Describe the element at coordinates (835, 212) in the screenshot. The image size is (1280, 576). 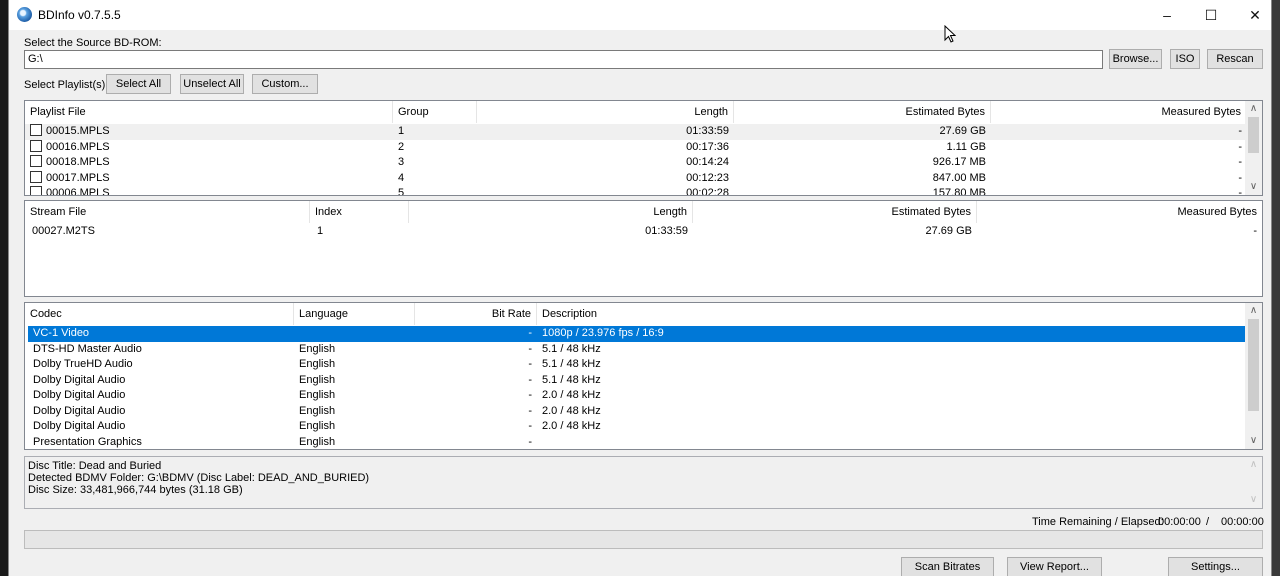
I see `stream-header-estimated: Estimated Bytes` at that location.